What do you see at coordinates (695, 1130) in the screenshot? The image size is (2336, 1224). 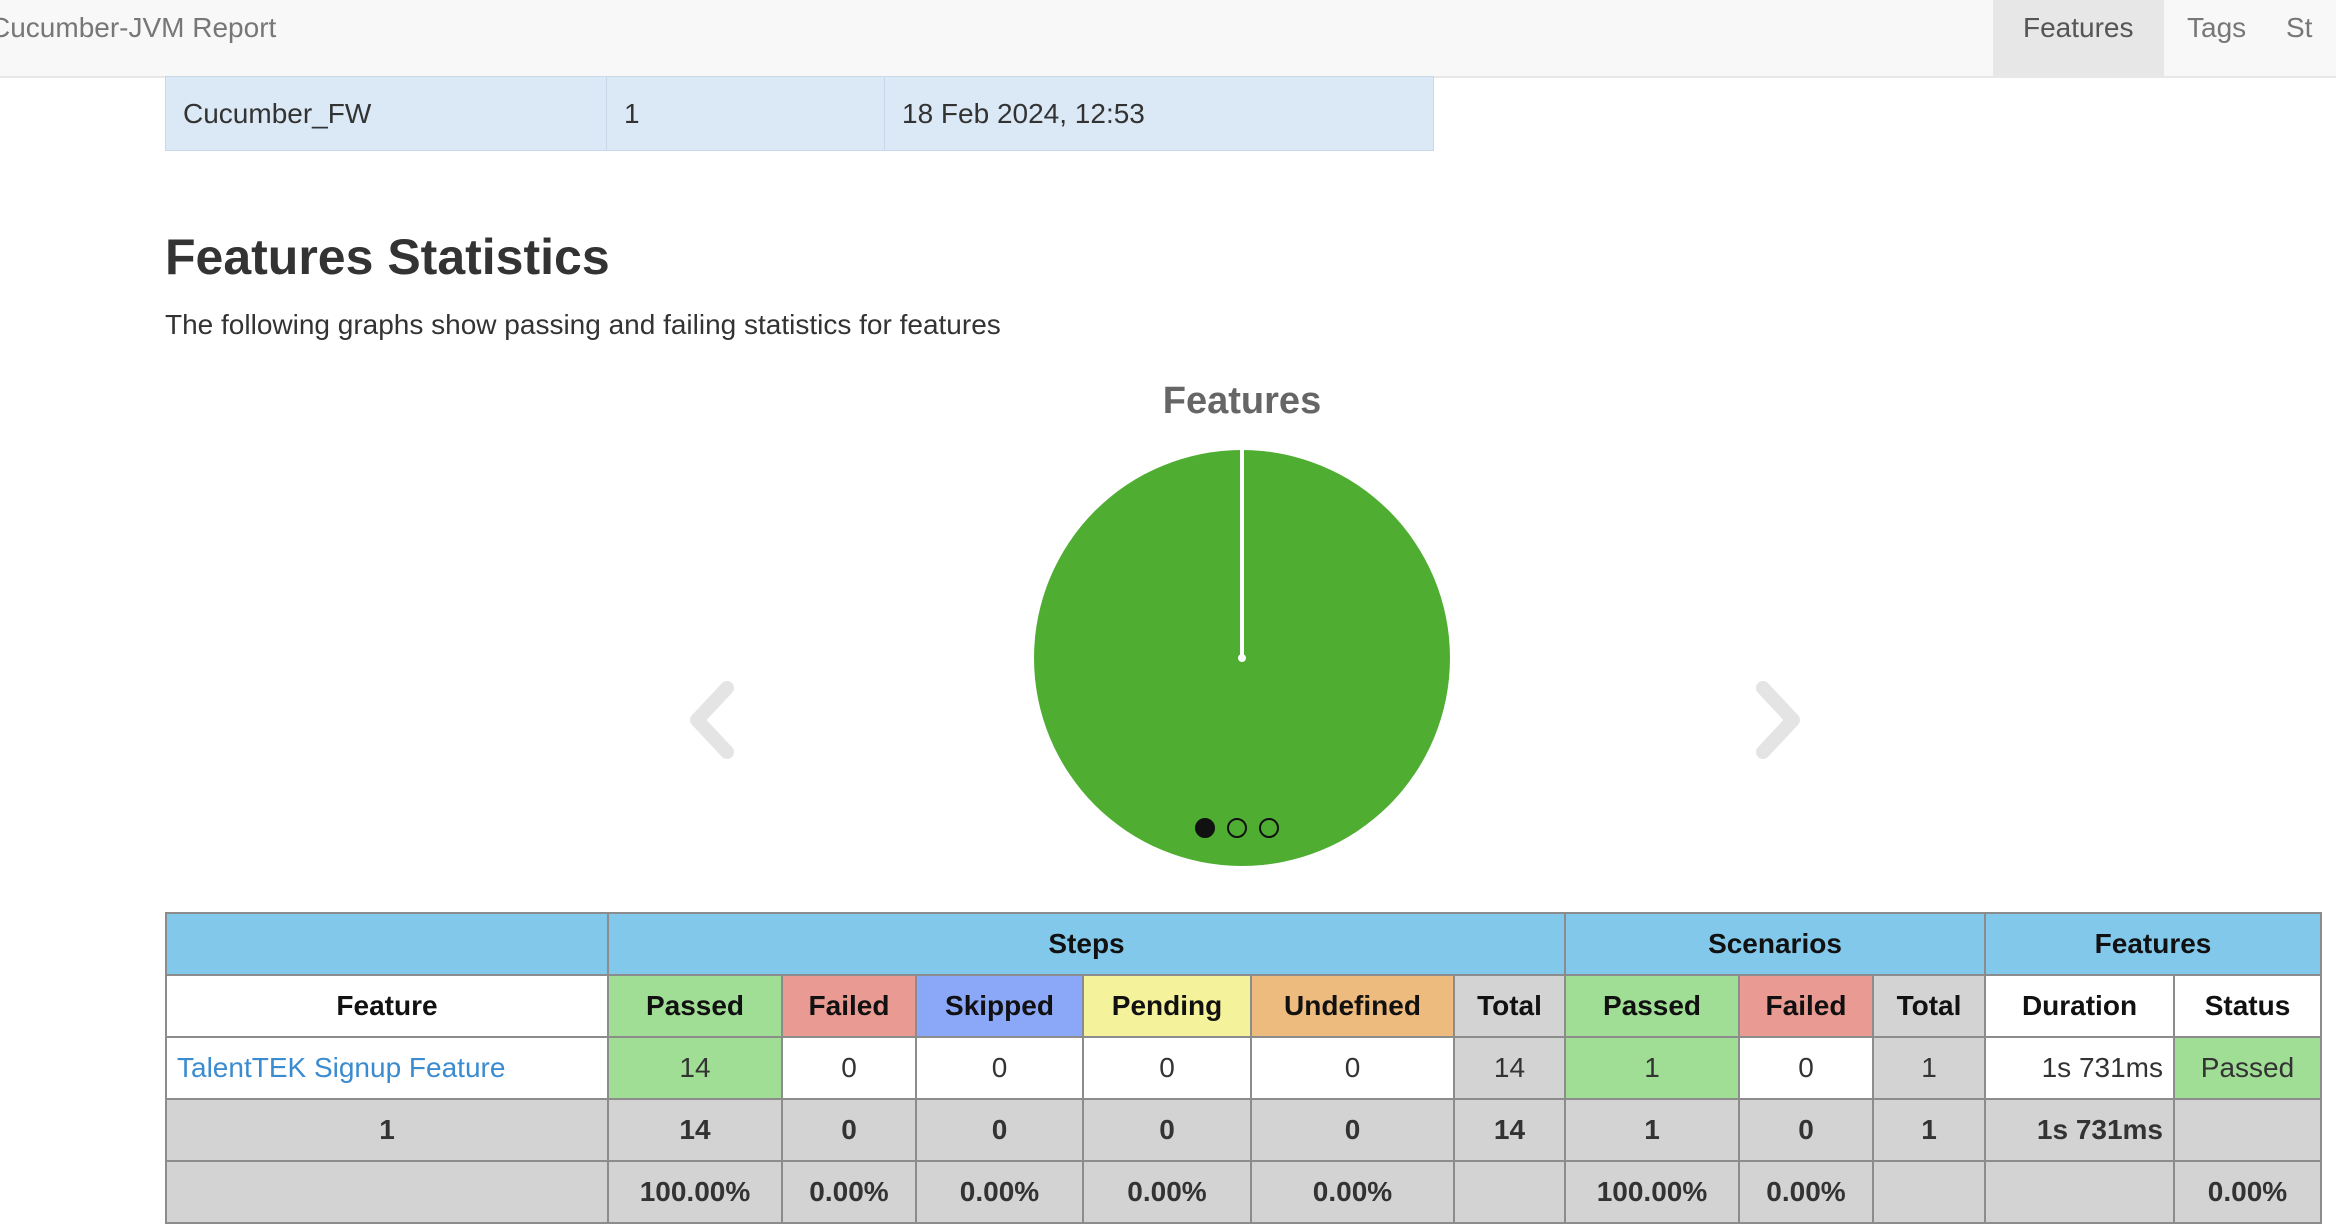 I see `totals-steps-passed-cell: 14` at bounding box center [695, 1130].